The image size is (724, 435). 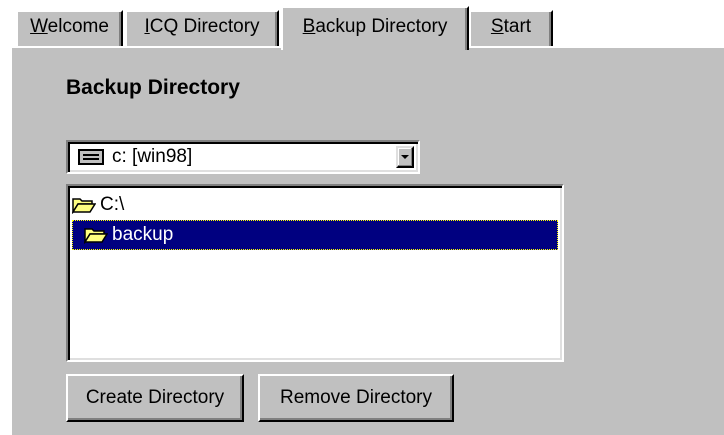 What do you see at coordinates (152, 156) in the screenshot?
I see `drive-select-value: c: [win98]` at bounding box center [152, 156].